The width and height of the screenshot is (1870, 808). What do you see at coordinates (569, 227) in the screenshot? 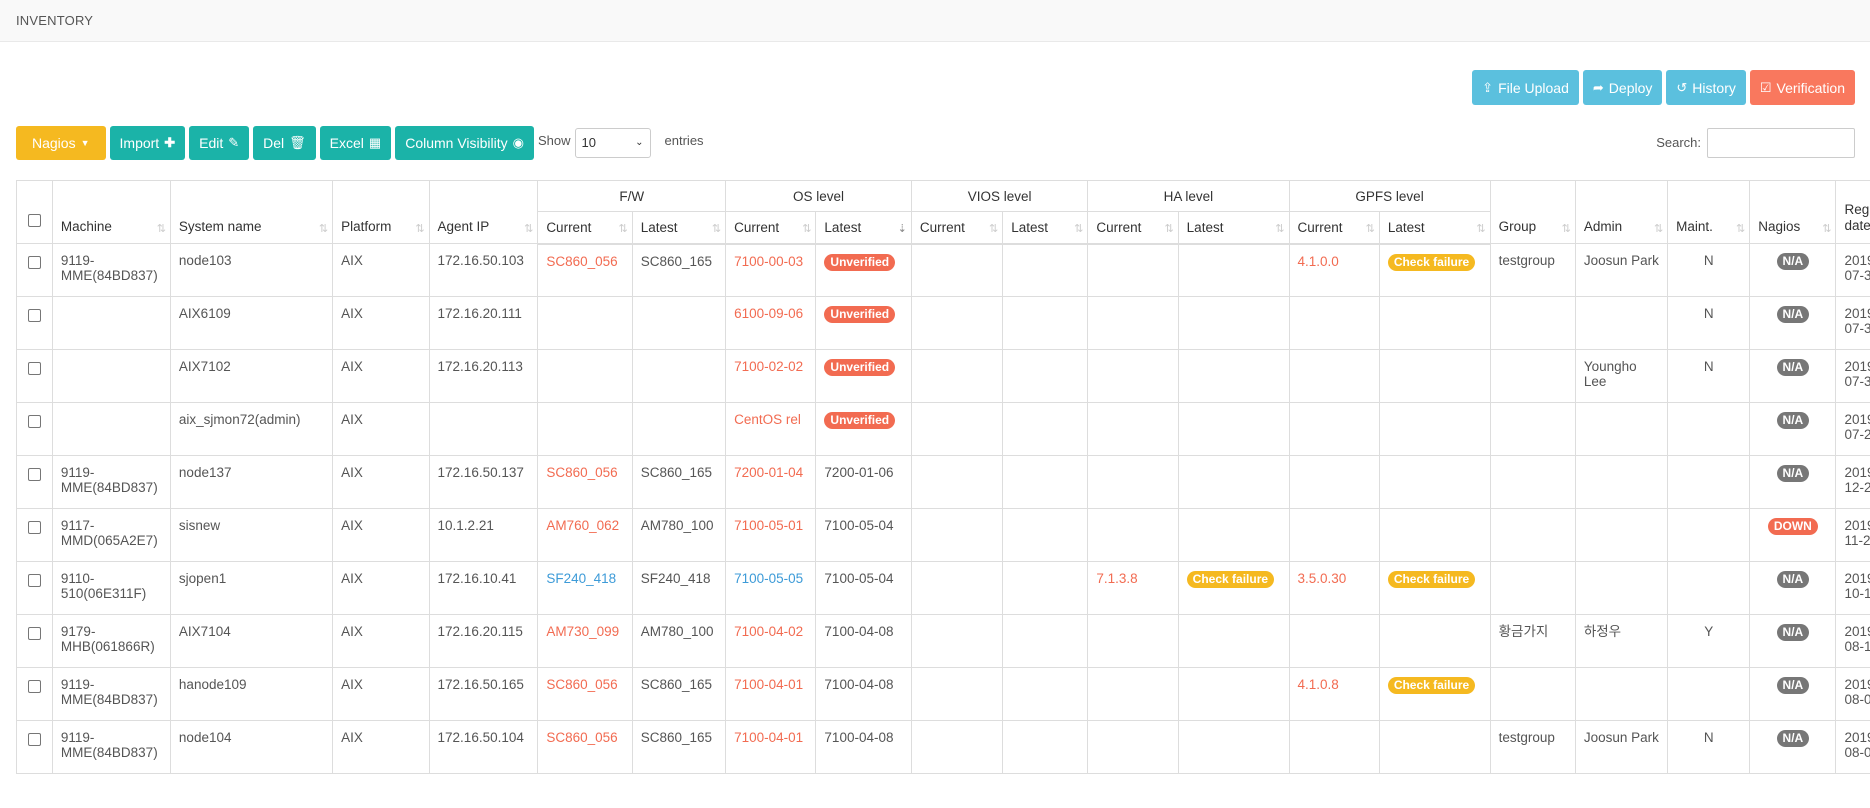
I see `col-fw-current-label: Current` at bounding box center [569, 227].